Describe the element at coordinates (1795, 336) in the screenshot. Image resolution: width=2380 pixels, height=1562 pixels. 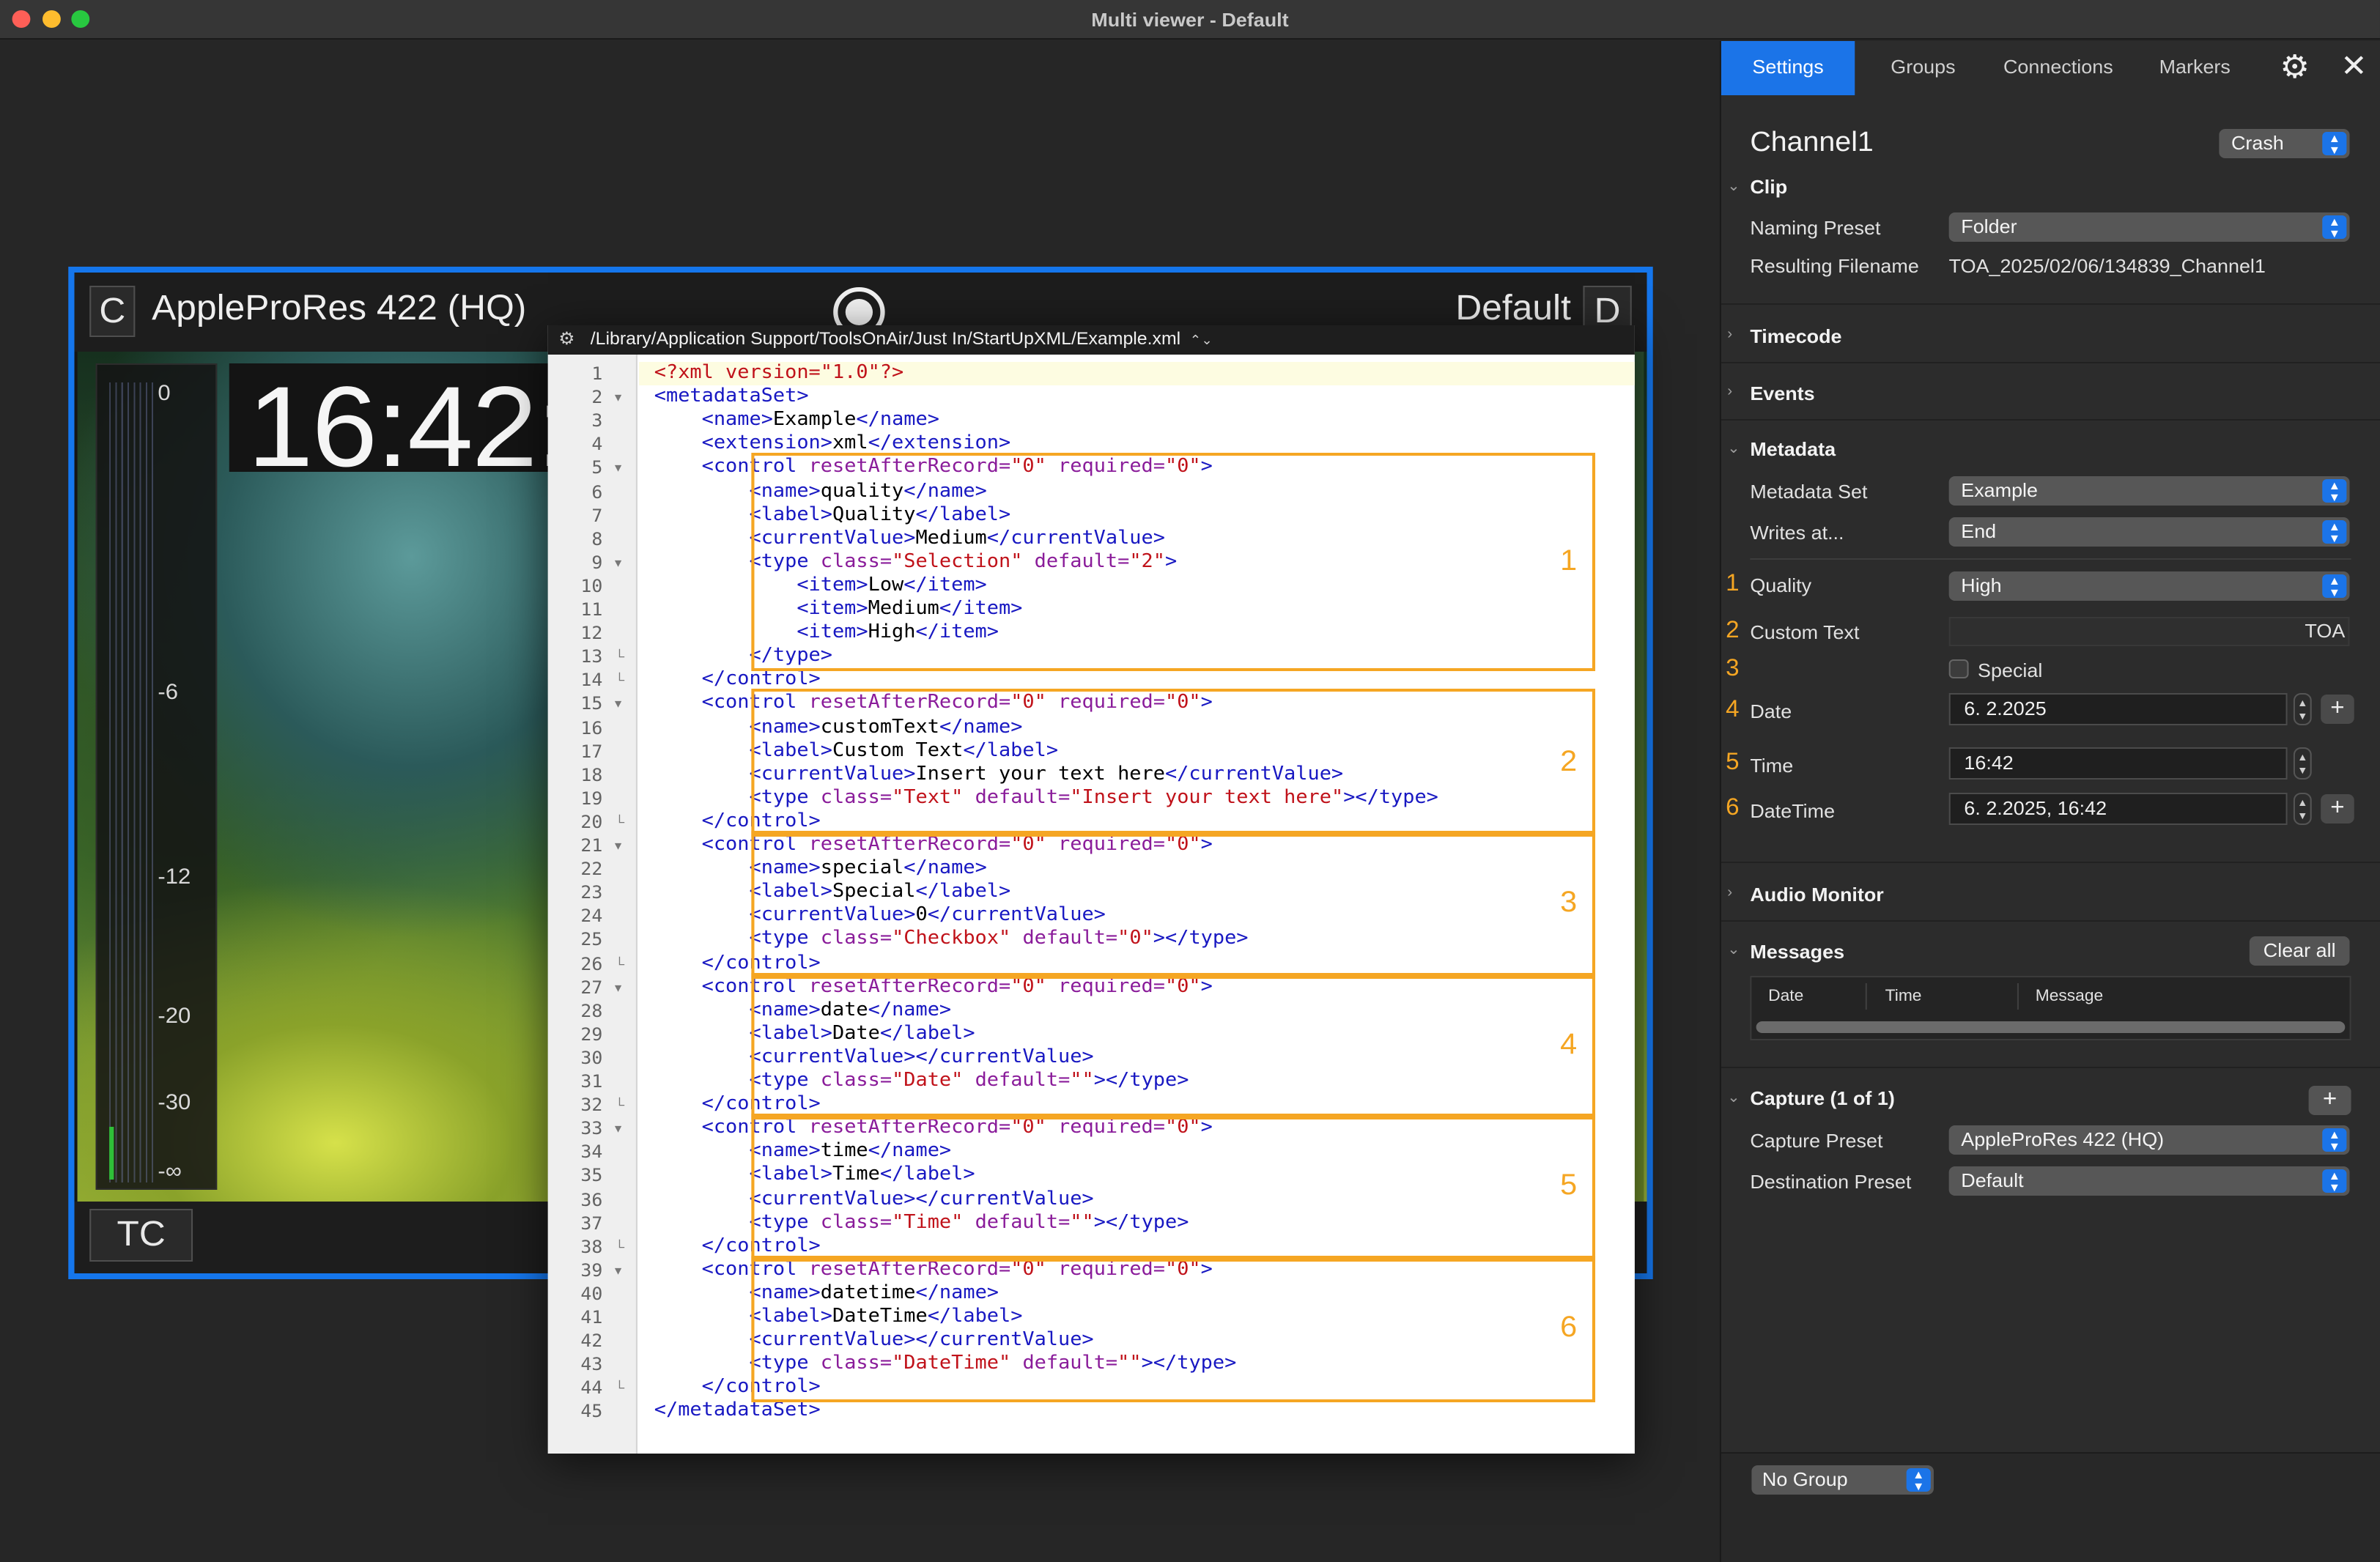
I see `section-timecode: Timecode` at that location.